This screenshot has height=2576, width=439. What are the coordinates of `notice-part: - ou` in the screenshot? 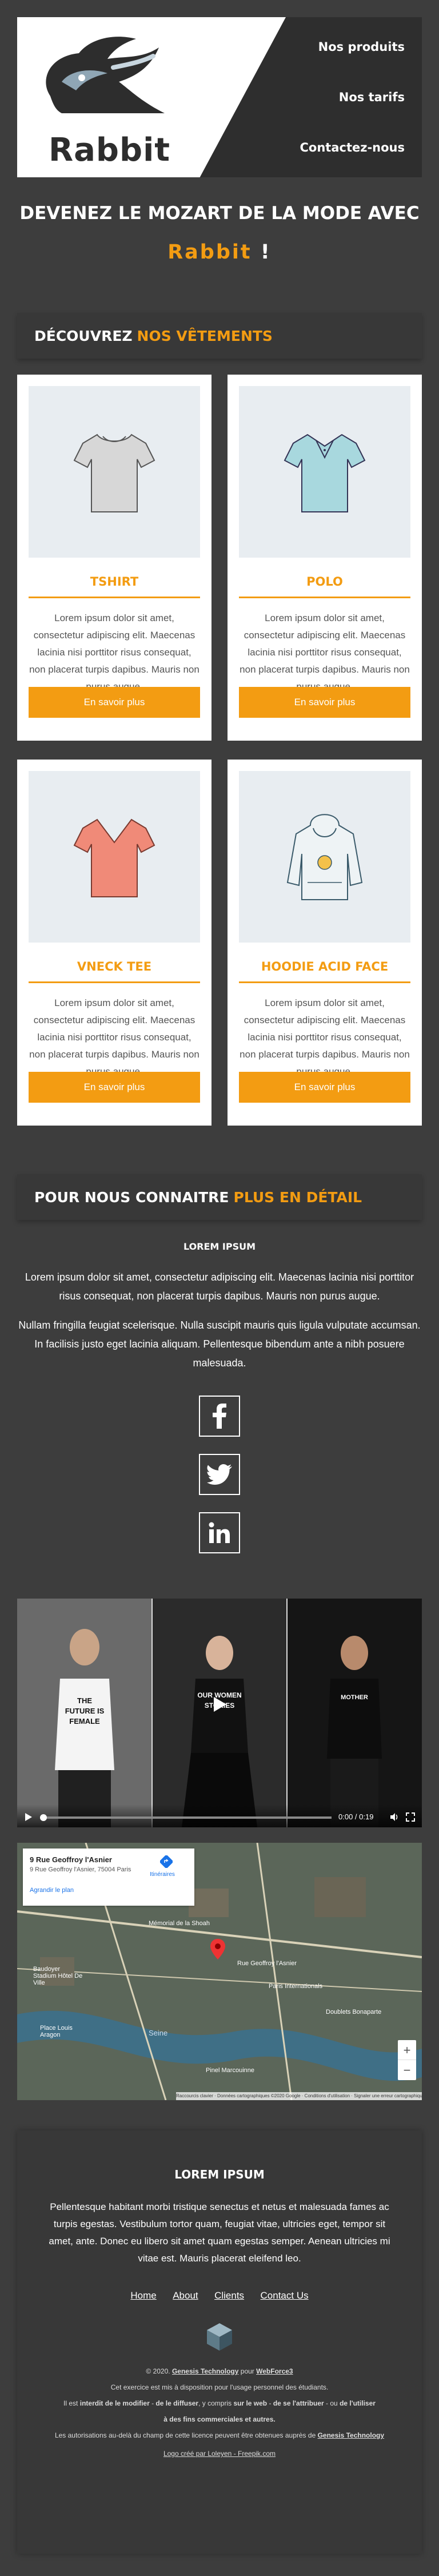 It's located at (332, 2403).